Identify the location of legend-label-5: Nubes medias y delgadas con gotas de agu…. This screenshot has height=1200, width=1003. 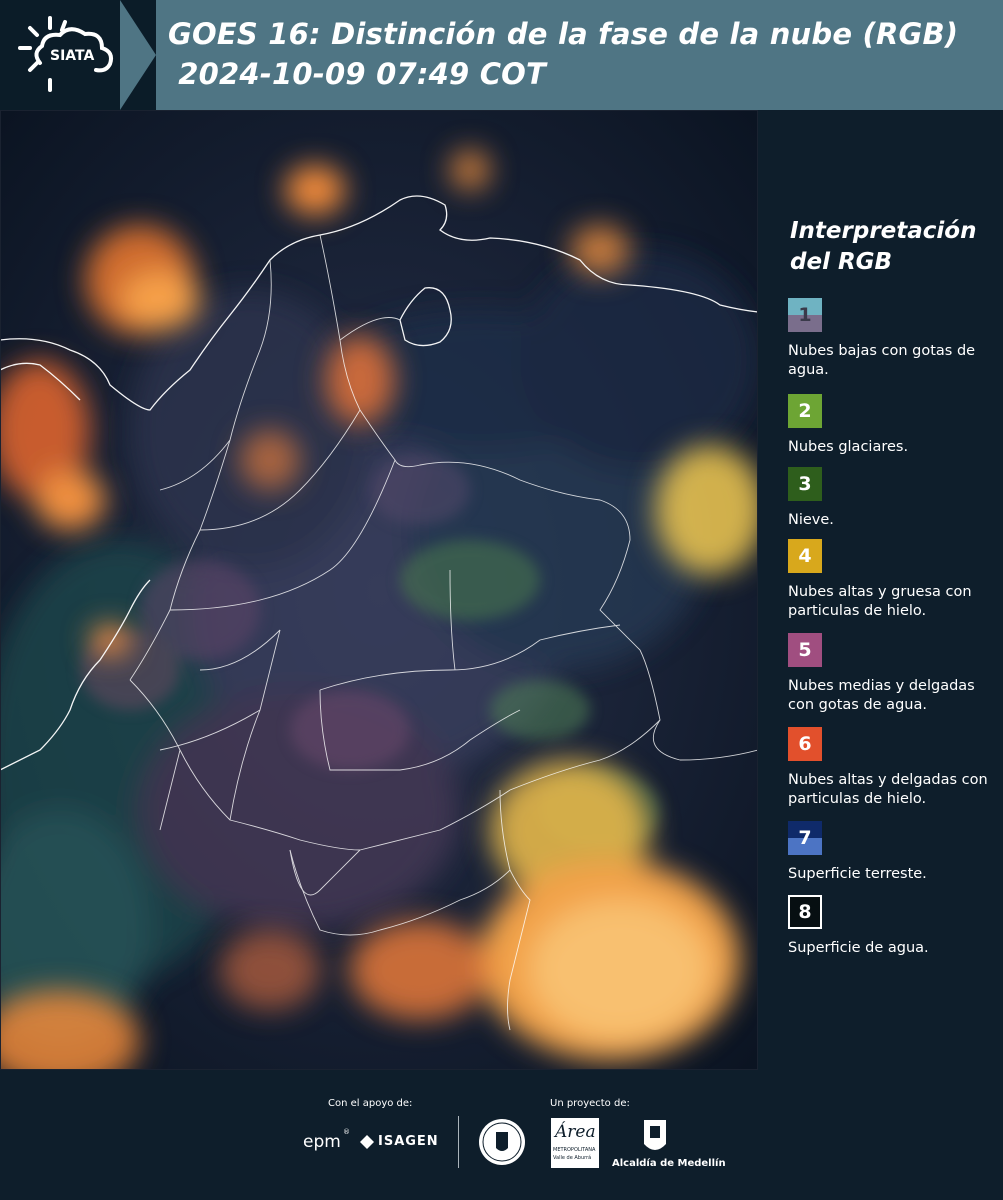
(881, 695).